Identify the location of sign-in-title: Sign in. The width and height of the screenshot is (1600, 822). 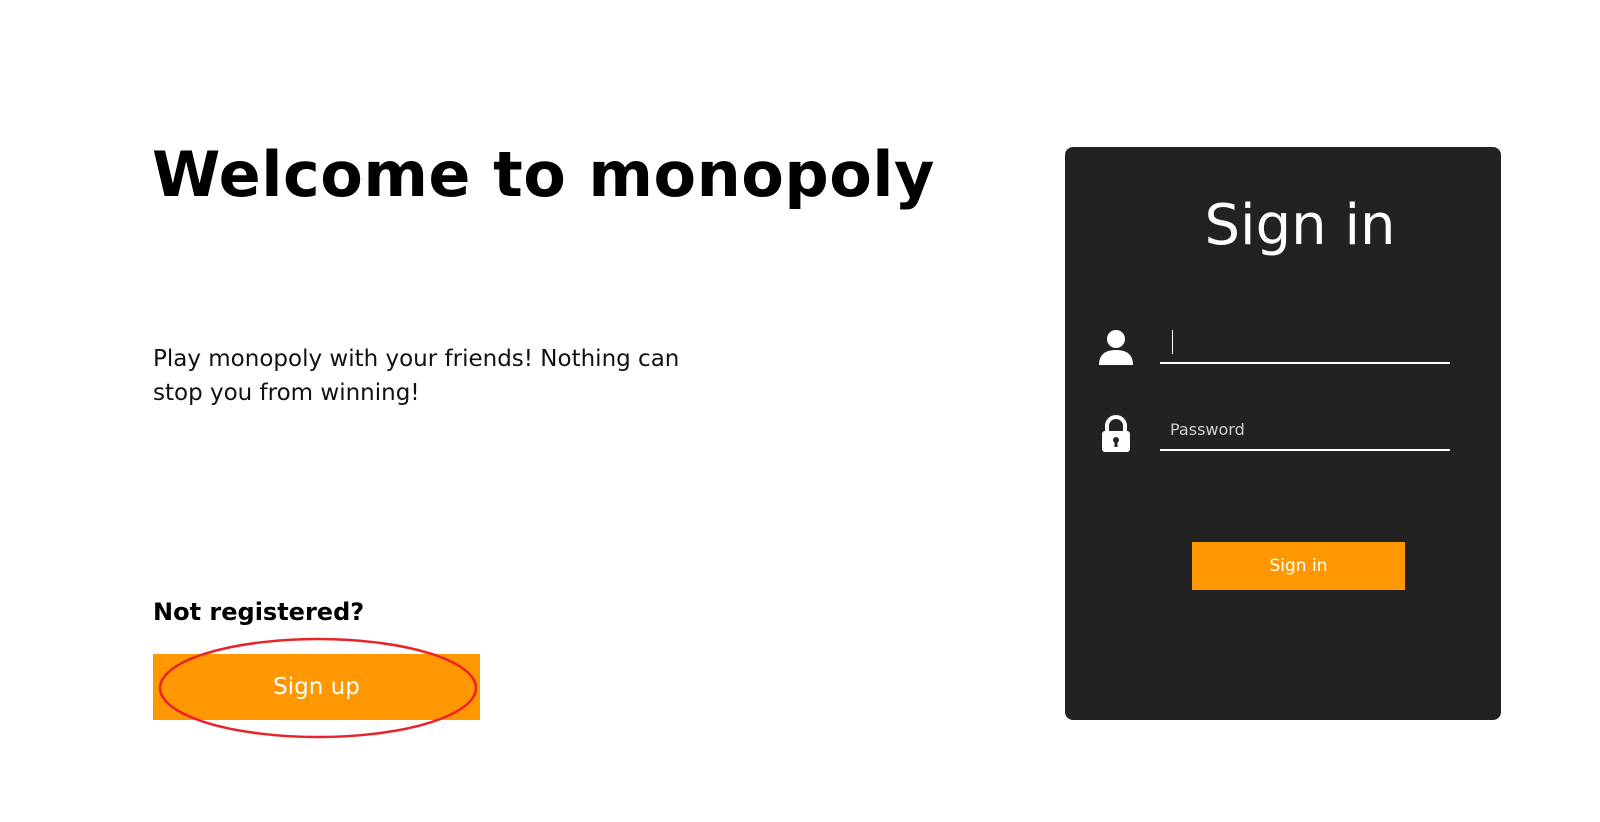
(1300, 225).